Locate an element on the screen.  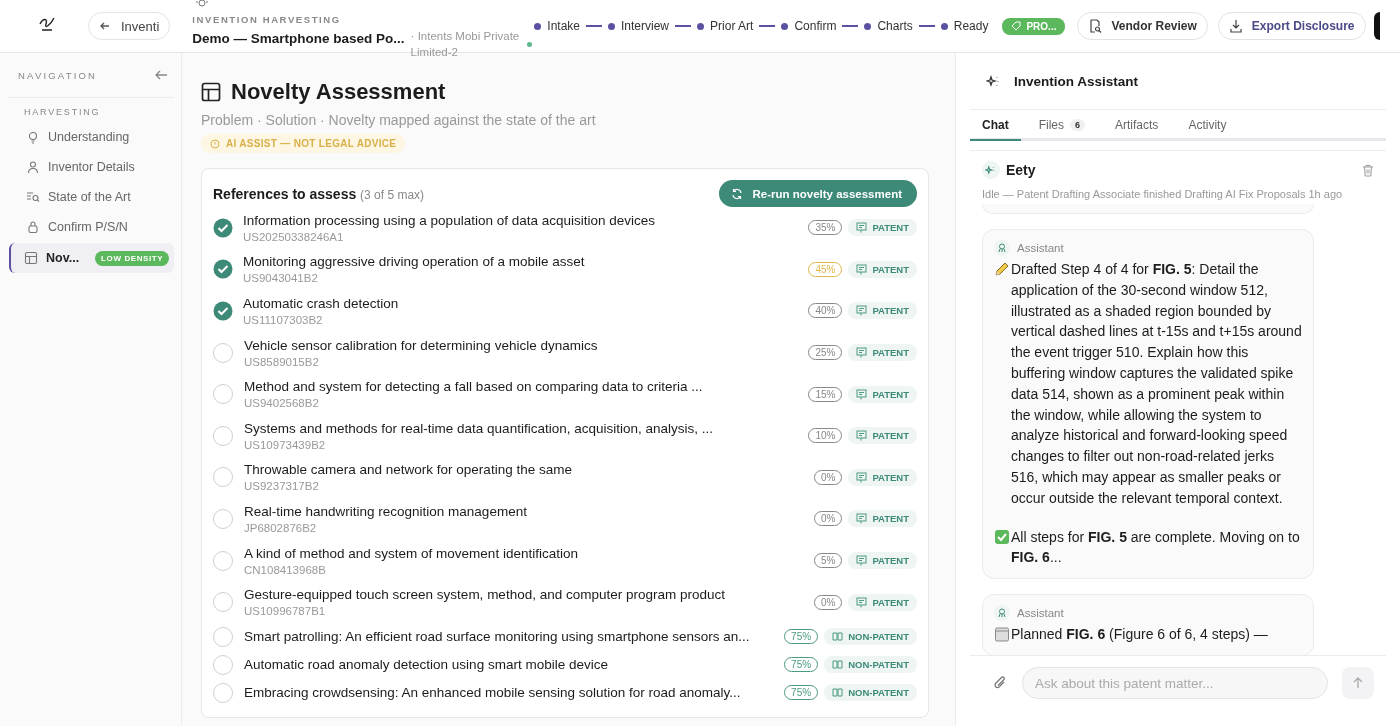
review-button: Vendor Review is located at coordinates (1142, 26).